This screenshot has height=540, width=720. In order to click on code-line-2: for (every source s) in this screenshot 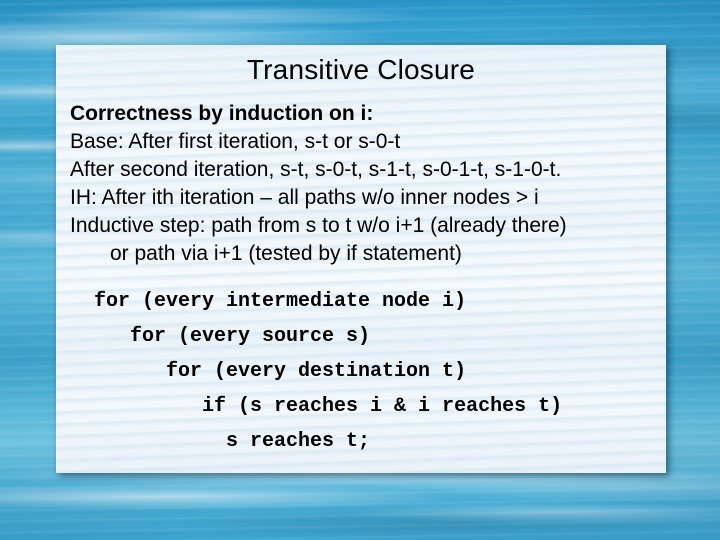, I will do `click(220, 336)`.